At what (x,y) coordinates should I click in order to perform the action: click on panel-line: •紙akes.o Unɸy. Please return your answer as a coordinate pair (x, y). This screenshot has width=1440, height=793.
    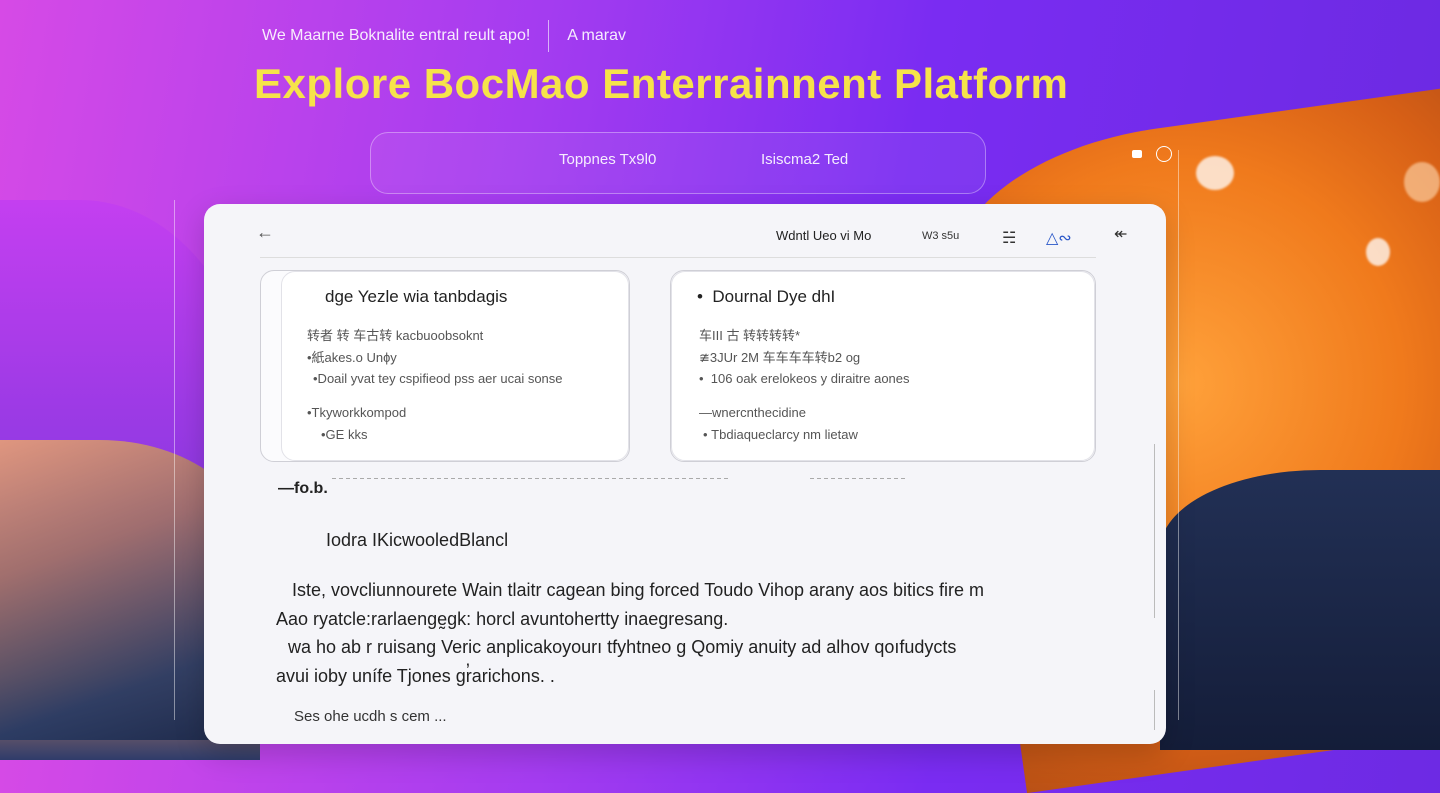
    Looking at the image, I should click on (352, 357).